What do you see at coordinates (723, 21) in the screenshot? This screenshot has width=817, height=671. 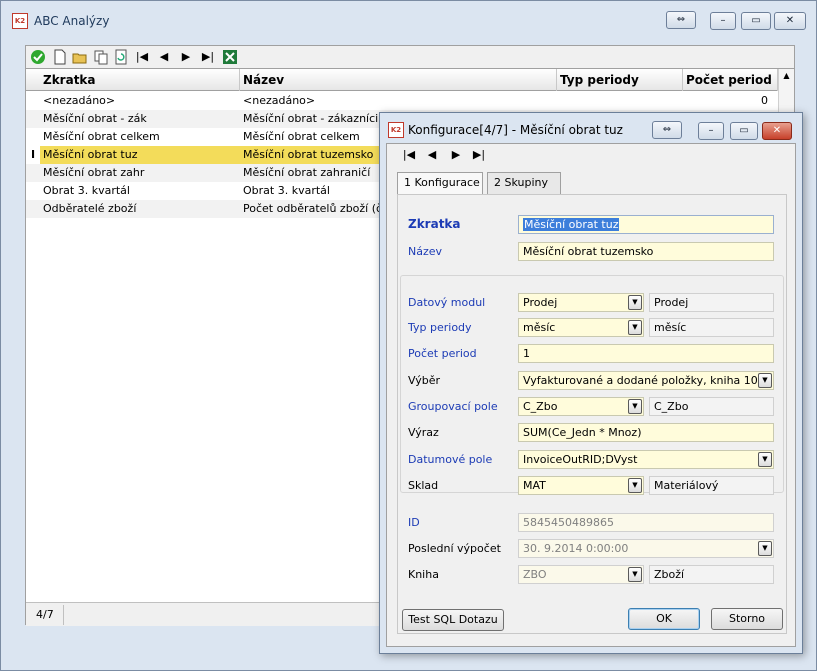 I see `minimize-button: –` at bounding box center [723, 21].